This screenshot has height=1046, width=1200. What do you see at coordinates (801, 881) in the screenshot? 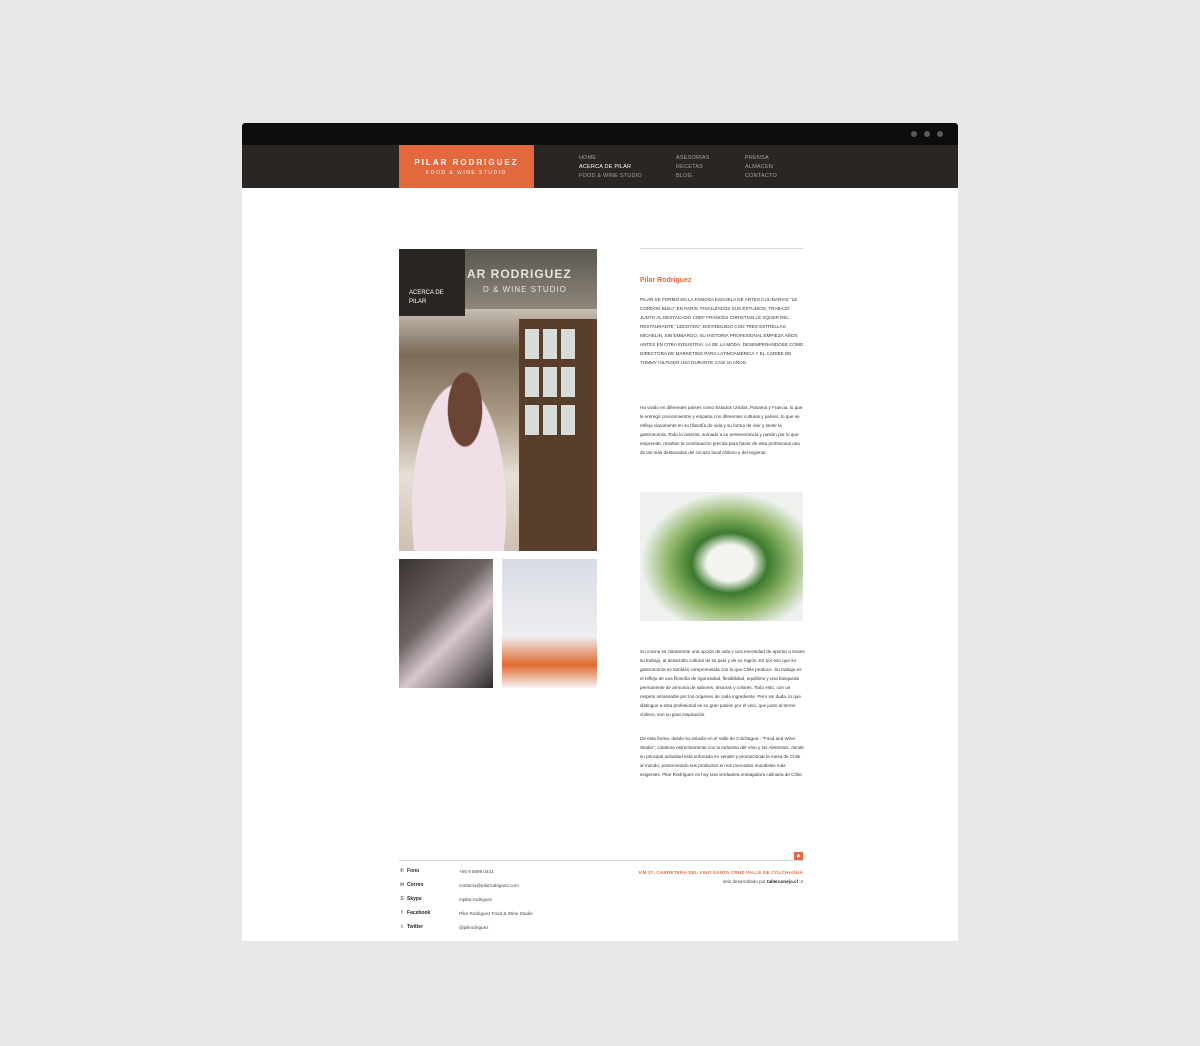
I see `credit-suffix: :3` at bounding box center [801, 881].